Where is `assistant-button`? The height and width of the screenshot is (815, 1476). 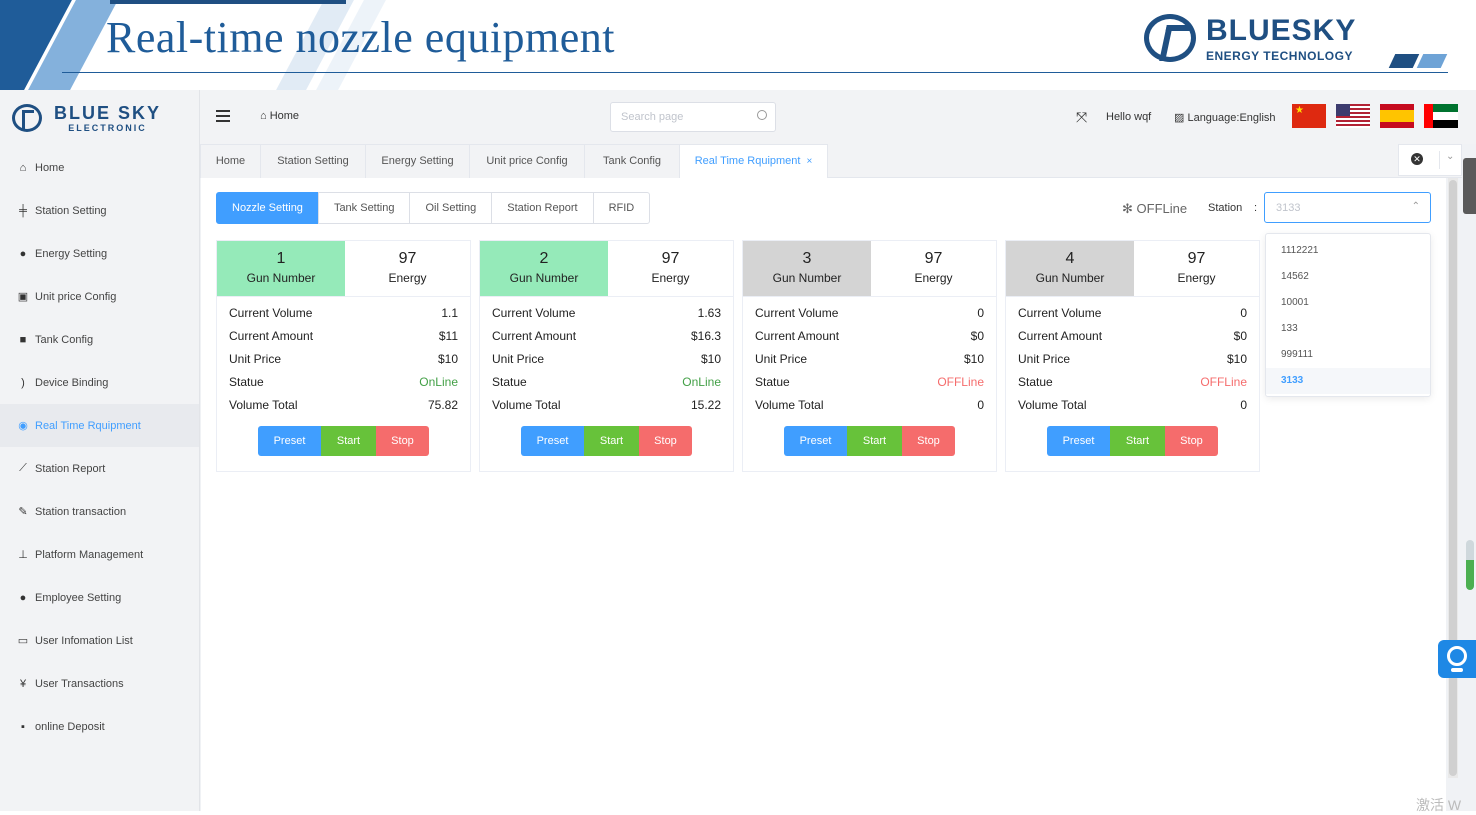 assistant-button is located at coordinates (1457, 659).